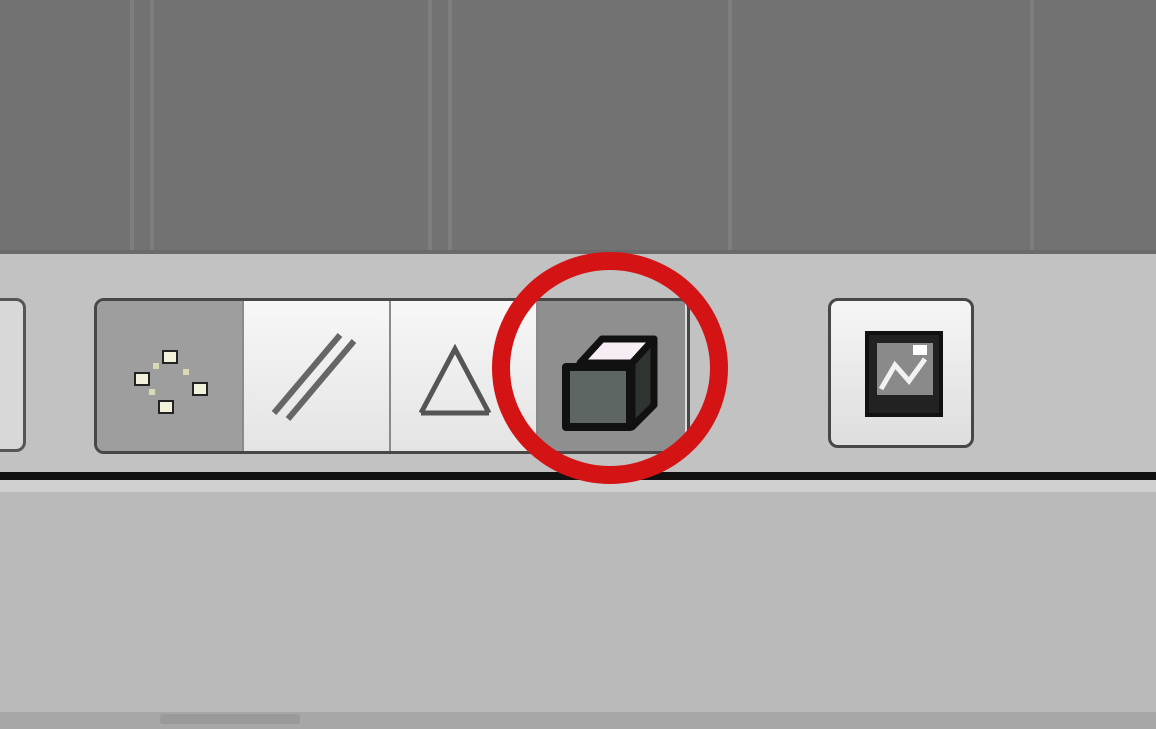  Describe the element at coordinates (13, 375) in the screenshot. I see `menu-dropdown-button` at that location.